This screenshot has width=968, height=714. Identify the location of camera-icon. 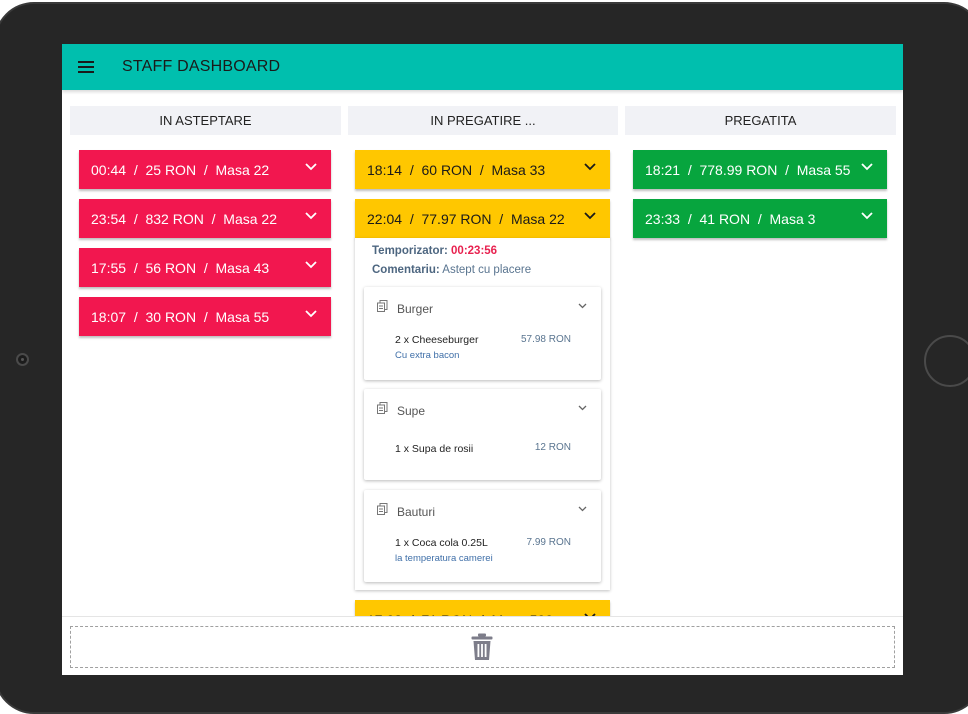
(22, 359).